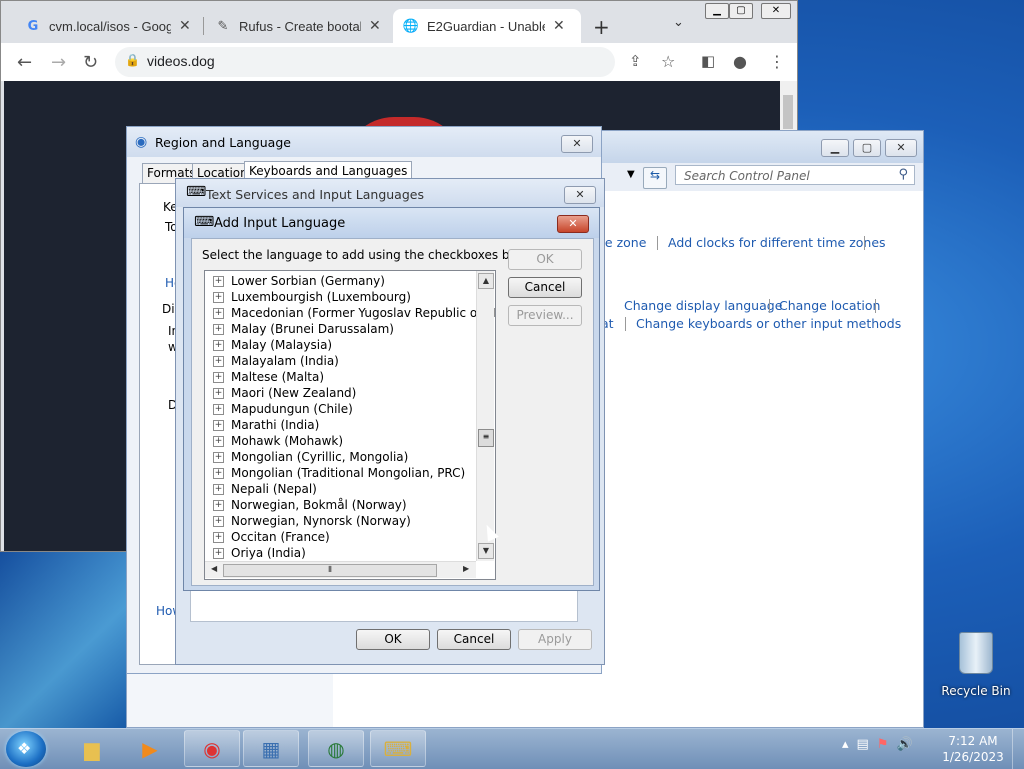  What do you see at coordinates (904, 744) in the screenshot?
I see `volume-icon: 🔊` at bounding box center [904, 744].